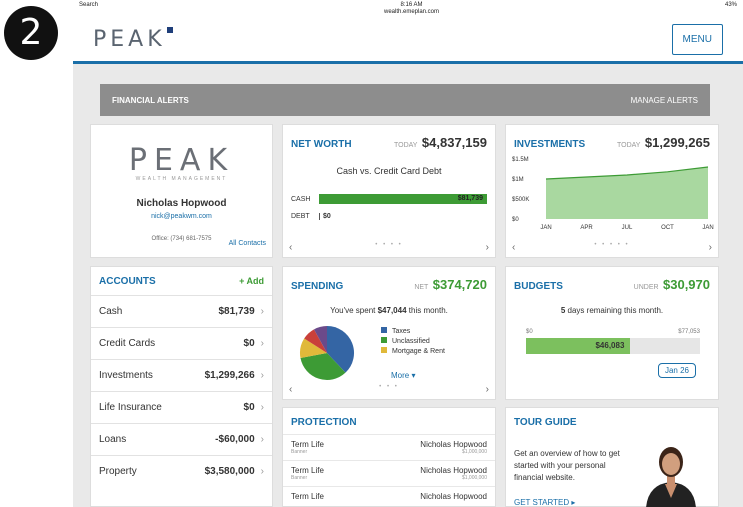 The width and height of the screenshot is (743, 507). Describe the element at coordinates (249, 407) in the screenshot. I see `account-value: $0` at that location.